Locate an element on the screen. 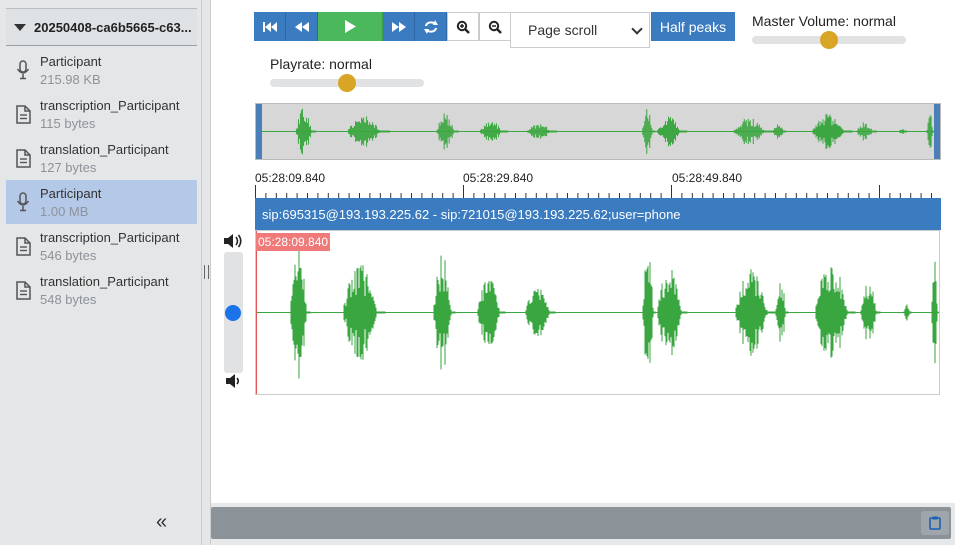 This screenshot has width=955, height=545. rewind-icon is located at coordinates (301, 26).